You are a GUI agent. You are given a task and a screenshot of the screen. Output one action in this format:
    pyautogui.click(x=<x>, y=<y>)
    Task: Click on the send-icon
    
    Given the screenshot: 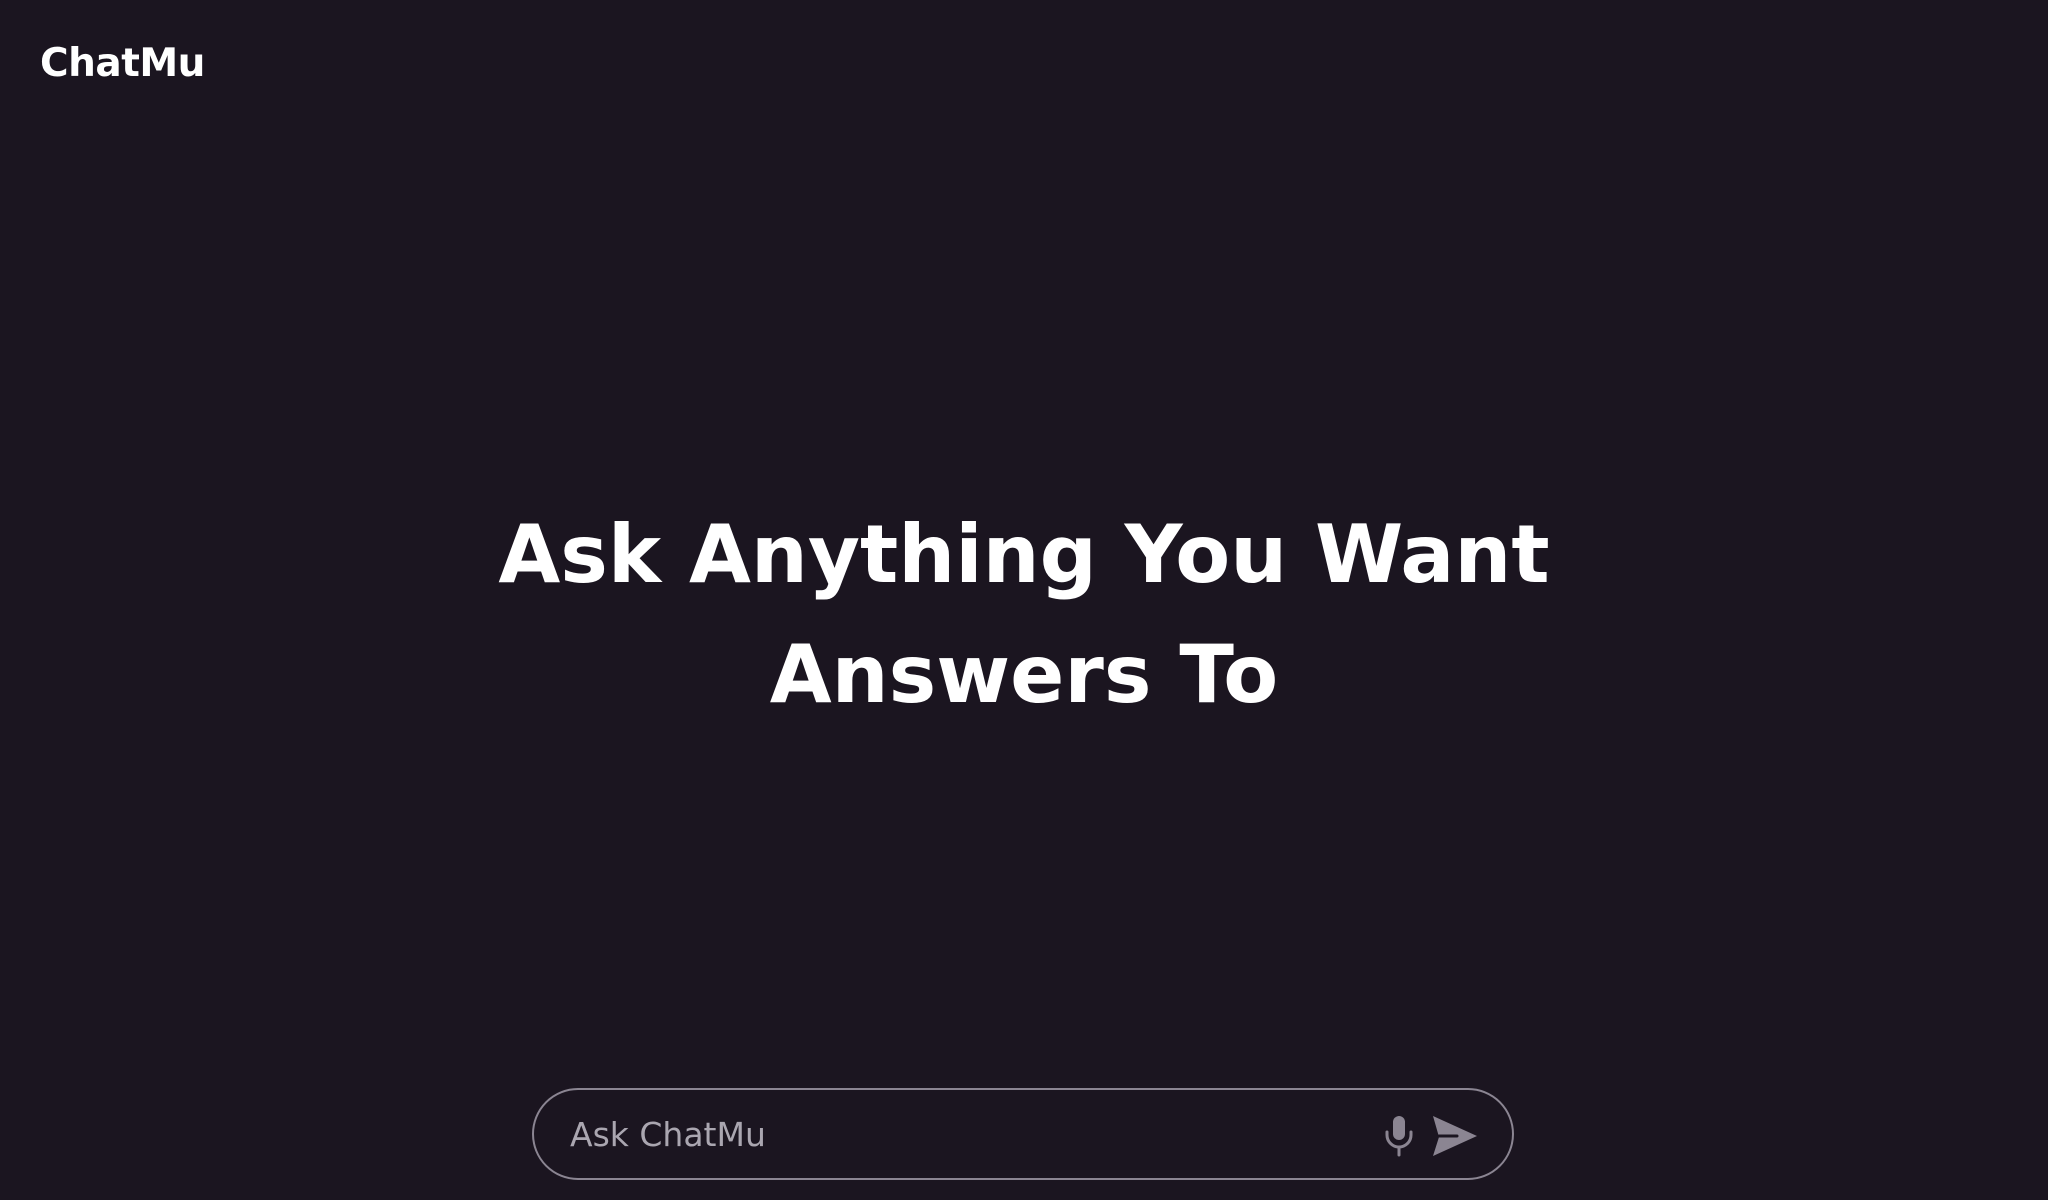 What is the action you would take?
    pyautogui.click(x=1455, y=1136)
    